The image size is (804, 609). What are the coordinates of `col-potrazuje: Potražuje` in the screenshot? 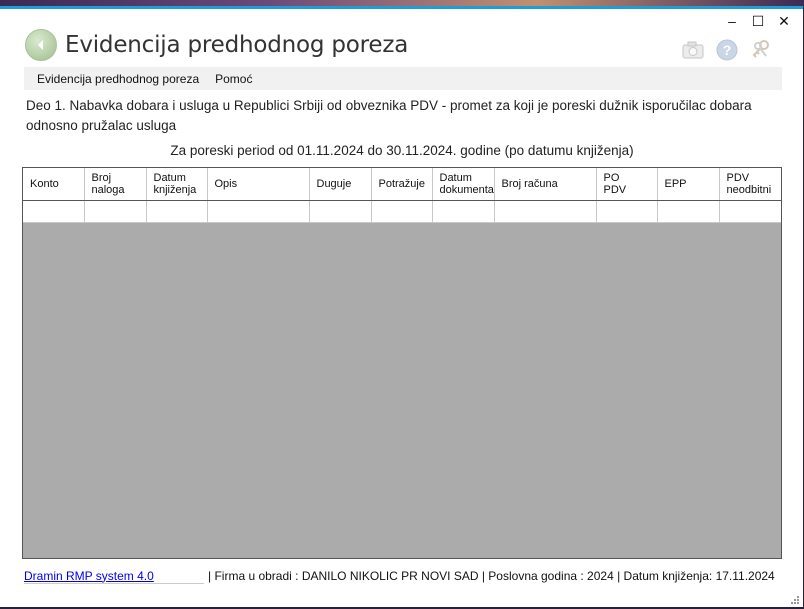 It's located at (402, 184).